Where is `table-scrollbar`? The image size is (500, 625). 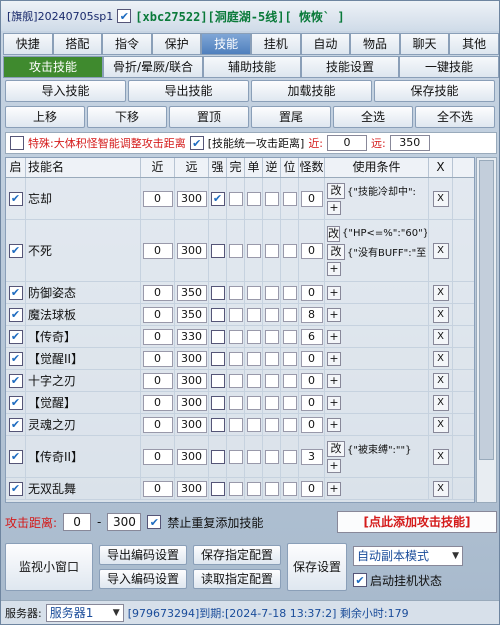 table-scrollbar is located at coordinates (486, 330).